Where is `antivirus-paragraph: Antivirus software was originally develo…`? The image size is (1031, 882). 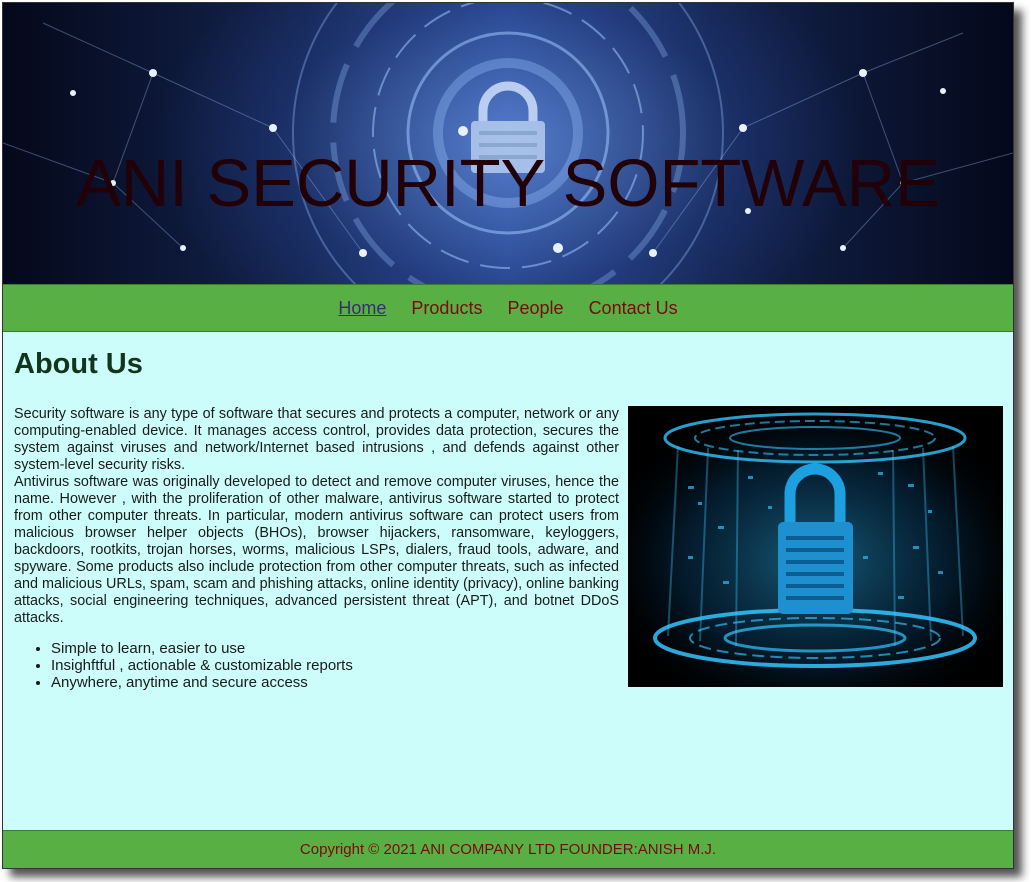 antivirus-paragraph: Antivirus software was originally develo… is located at coordinates (316, 550).